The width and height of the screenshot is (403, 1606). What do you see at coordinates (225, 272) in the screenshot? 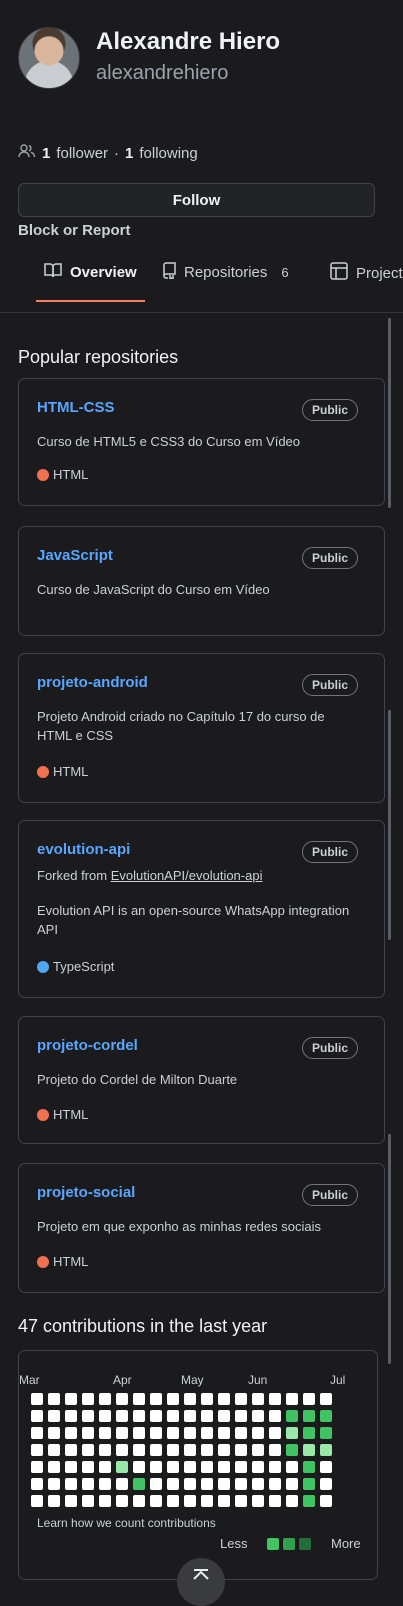
I see `tab-repositories: Repositories 6` at bounding box center [225, 272].